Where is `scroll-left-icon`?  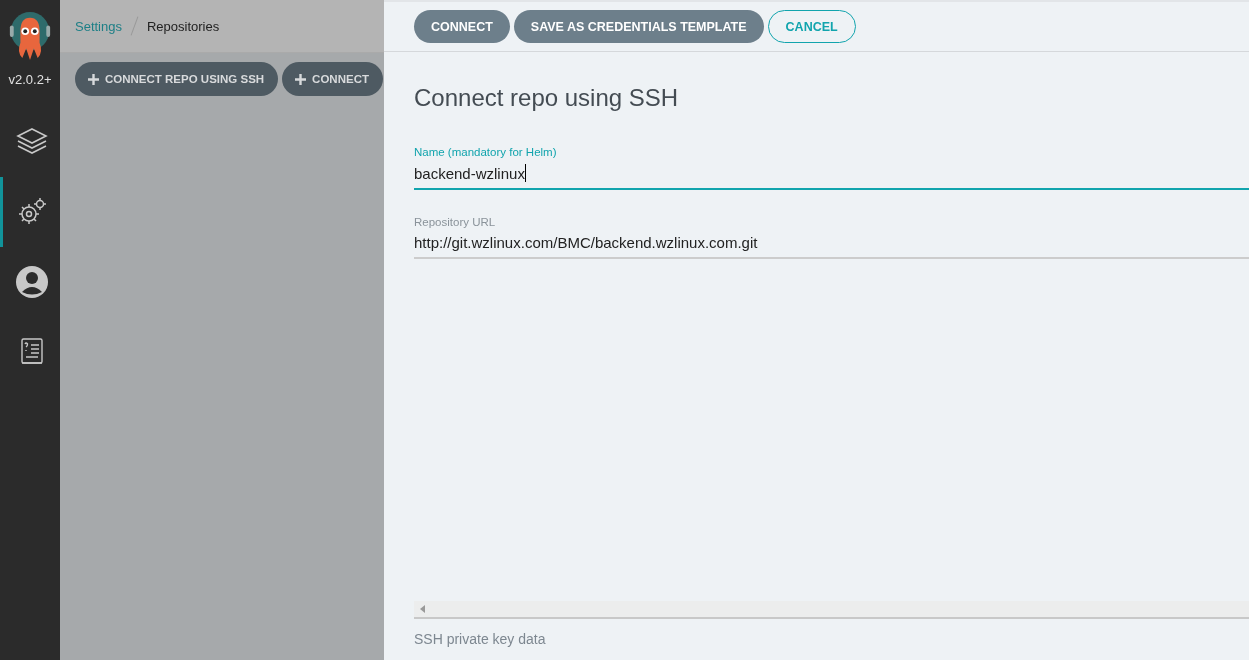
scroll-left-icon is located at coordinates (422, 609).